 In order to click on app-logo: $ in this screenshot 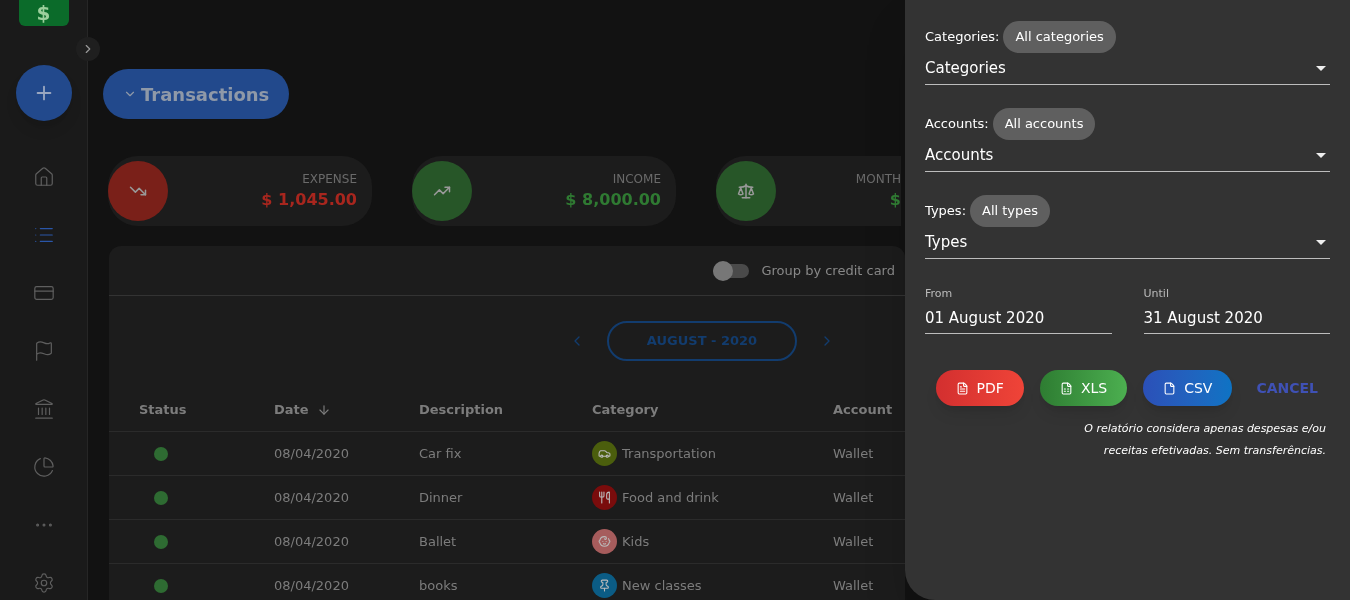, I will do `click(43, 13)`.